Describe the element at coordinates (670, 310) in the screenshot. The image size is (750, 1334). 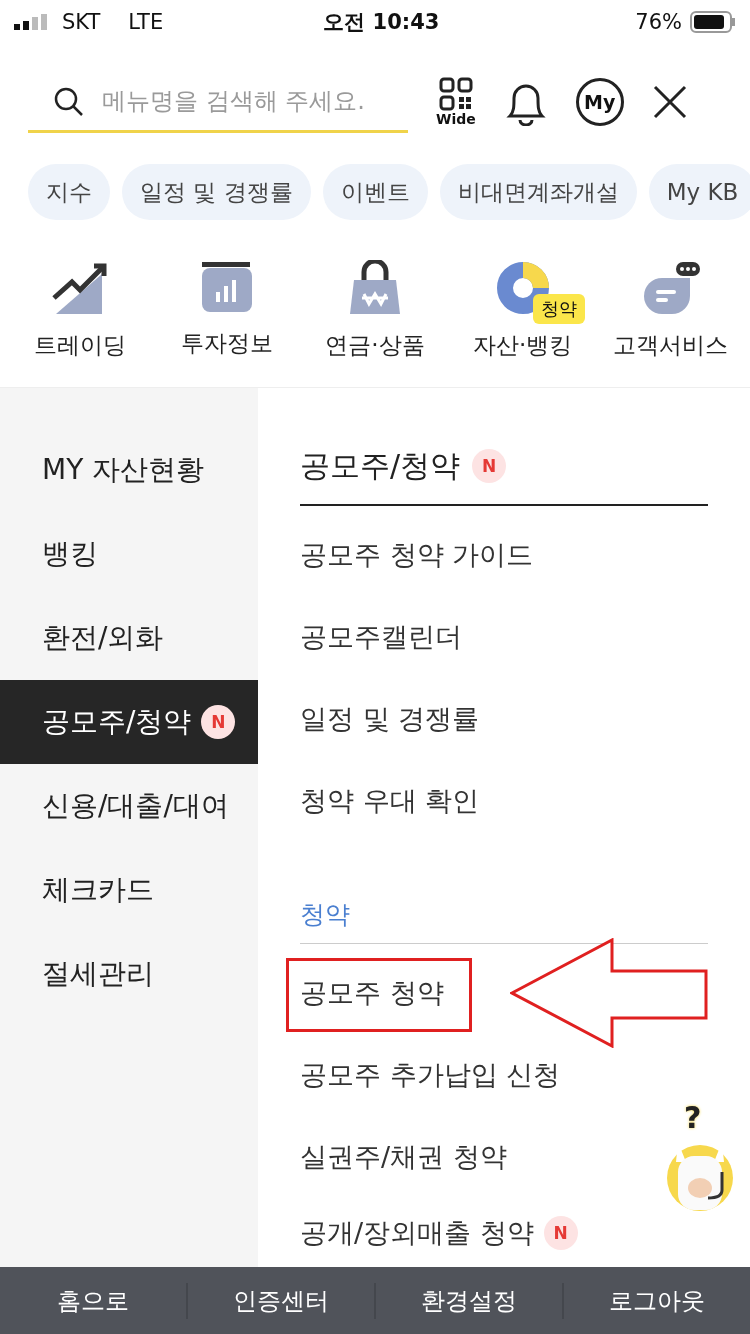
I see `category-button: 고객서비스` at that location.